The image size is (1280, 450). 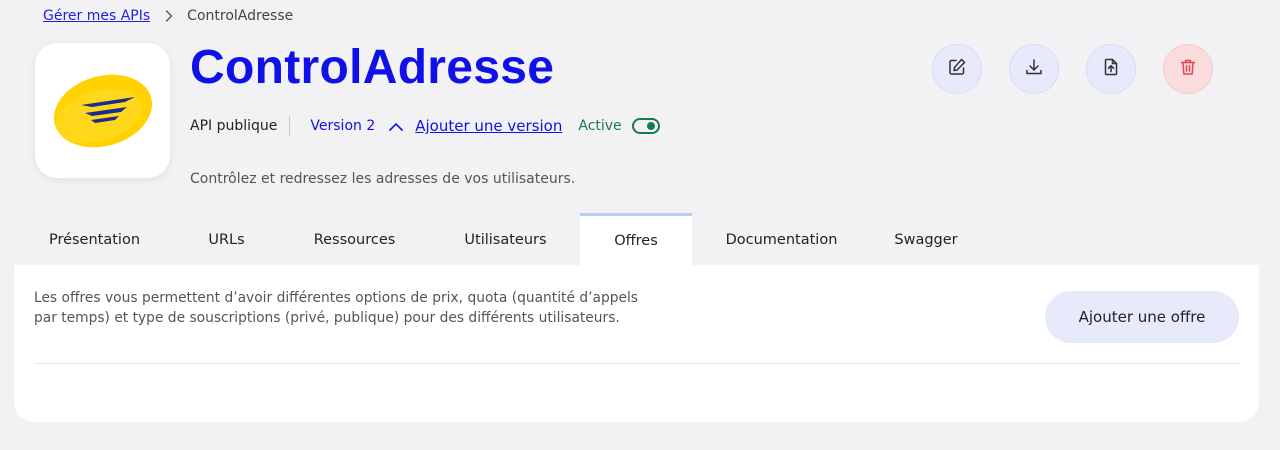 I want to click on chevron-right-icon, so click(x=169, y=16).